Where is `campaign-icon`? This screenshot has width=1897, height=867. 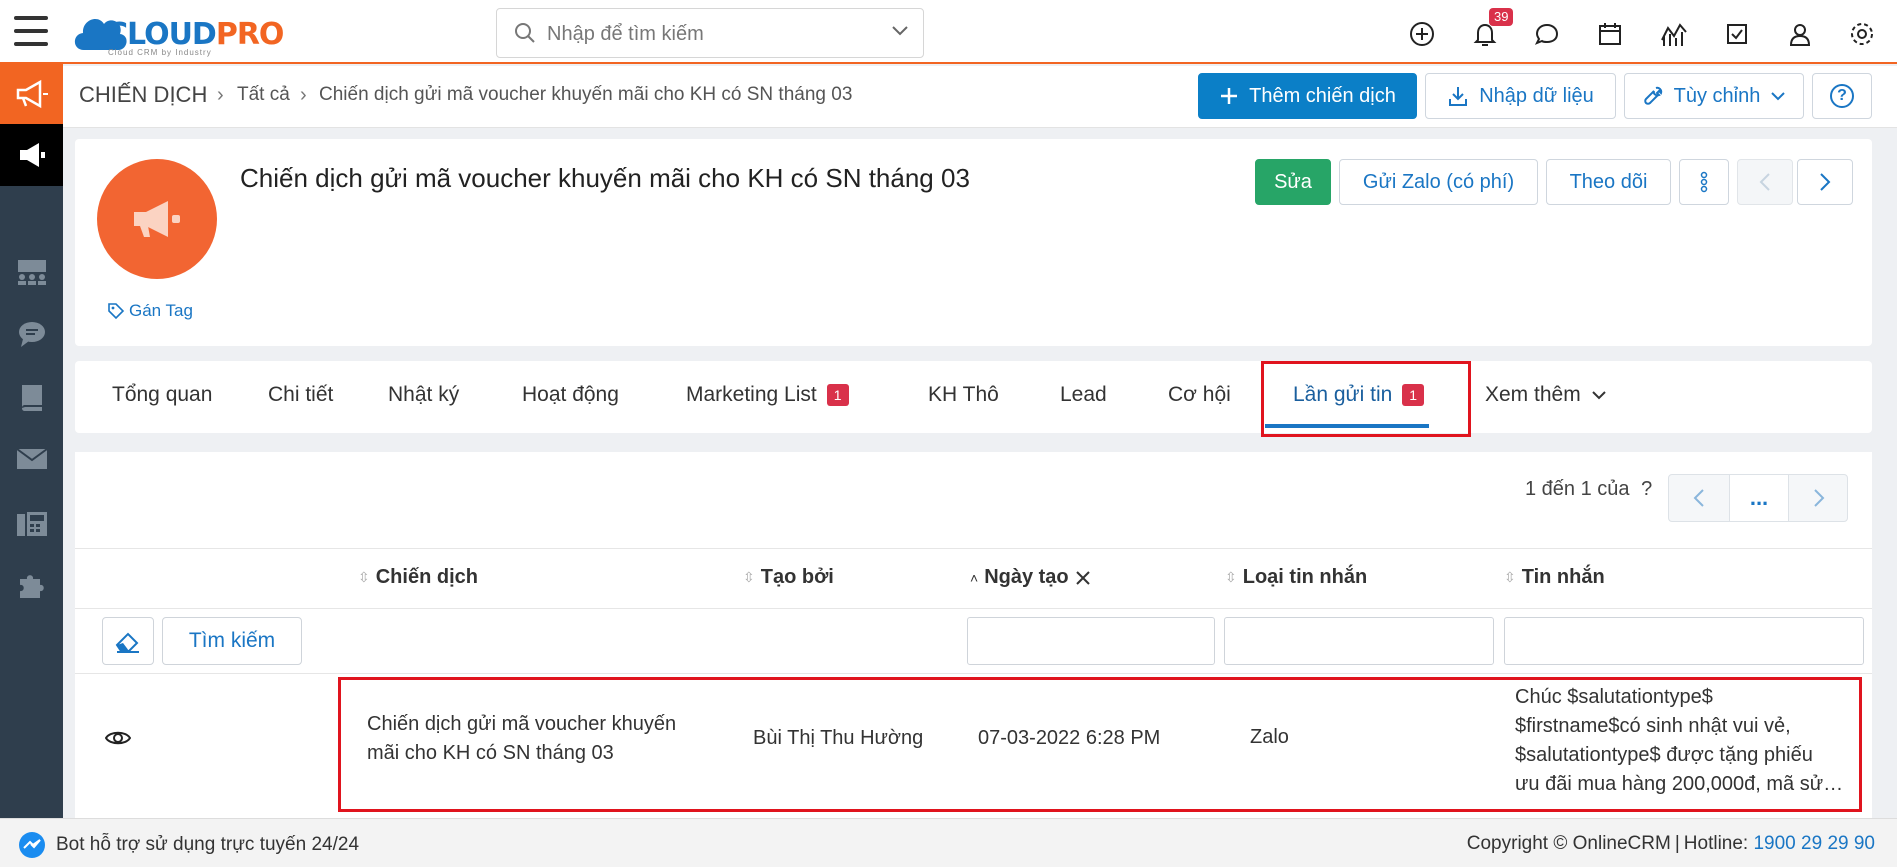 campaign-icon is located at coordinates (32, 155).